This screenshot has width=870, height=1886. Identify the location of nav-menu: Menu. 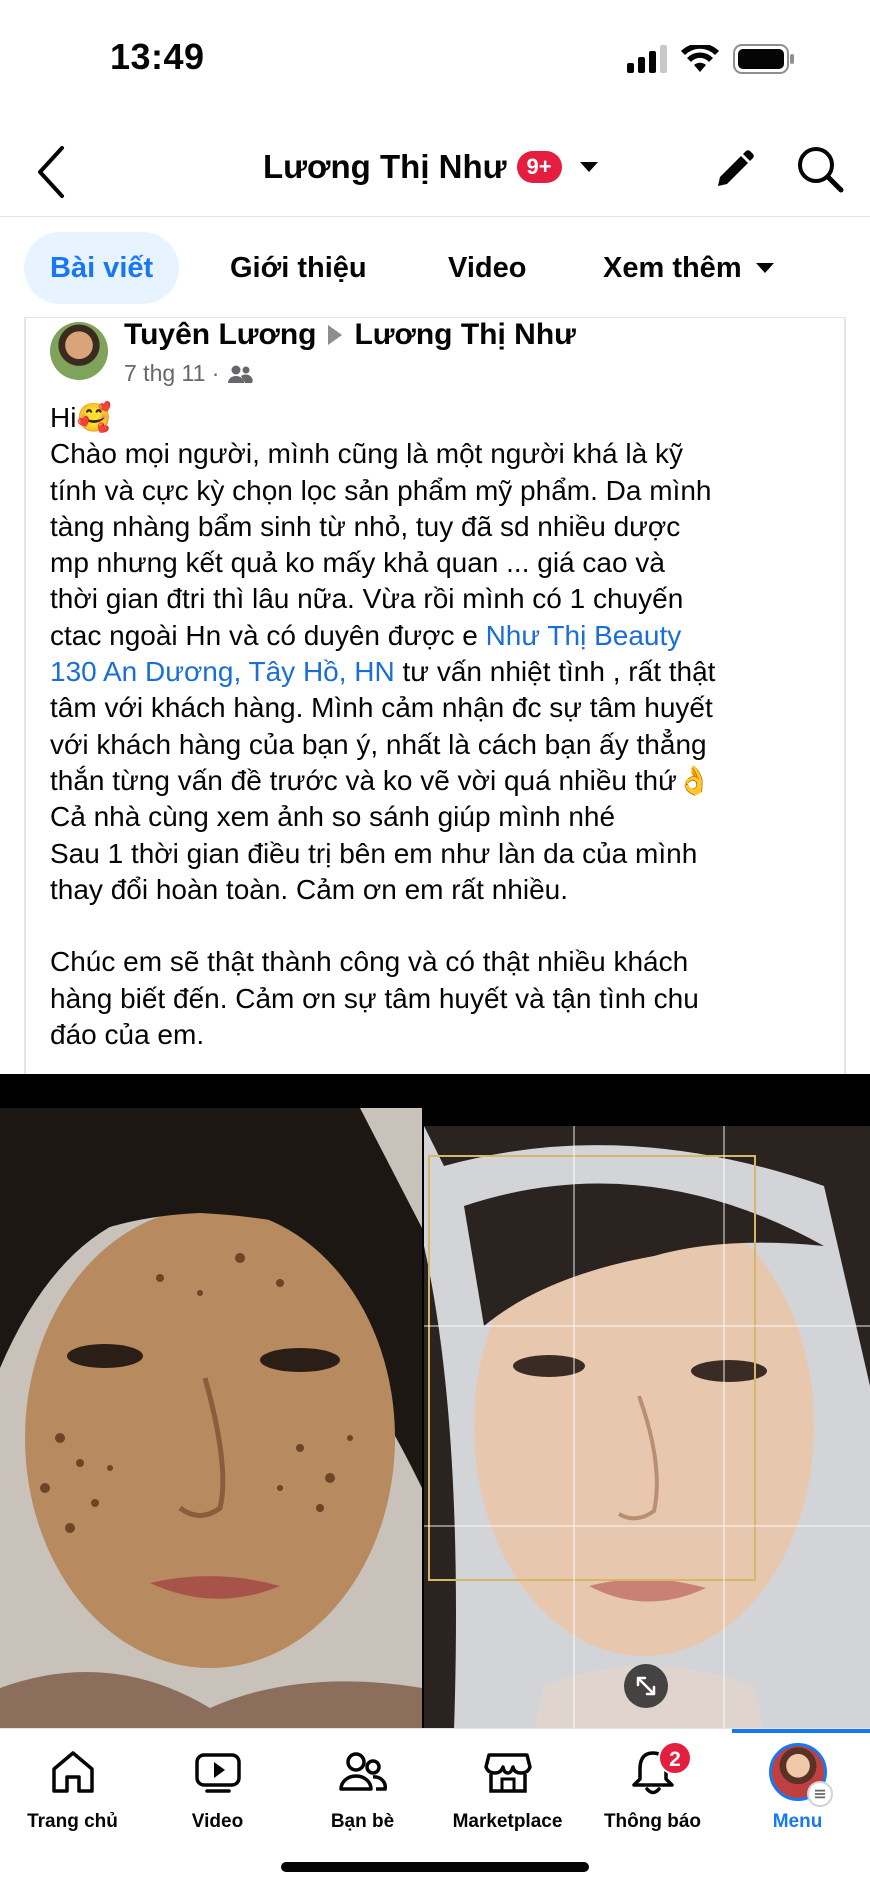
(797, 1789).